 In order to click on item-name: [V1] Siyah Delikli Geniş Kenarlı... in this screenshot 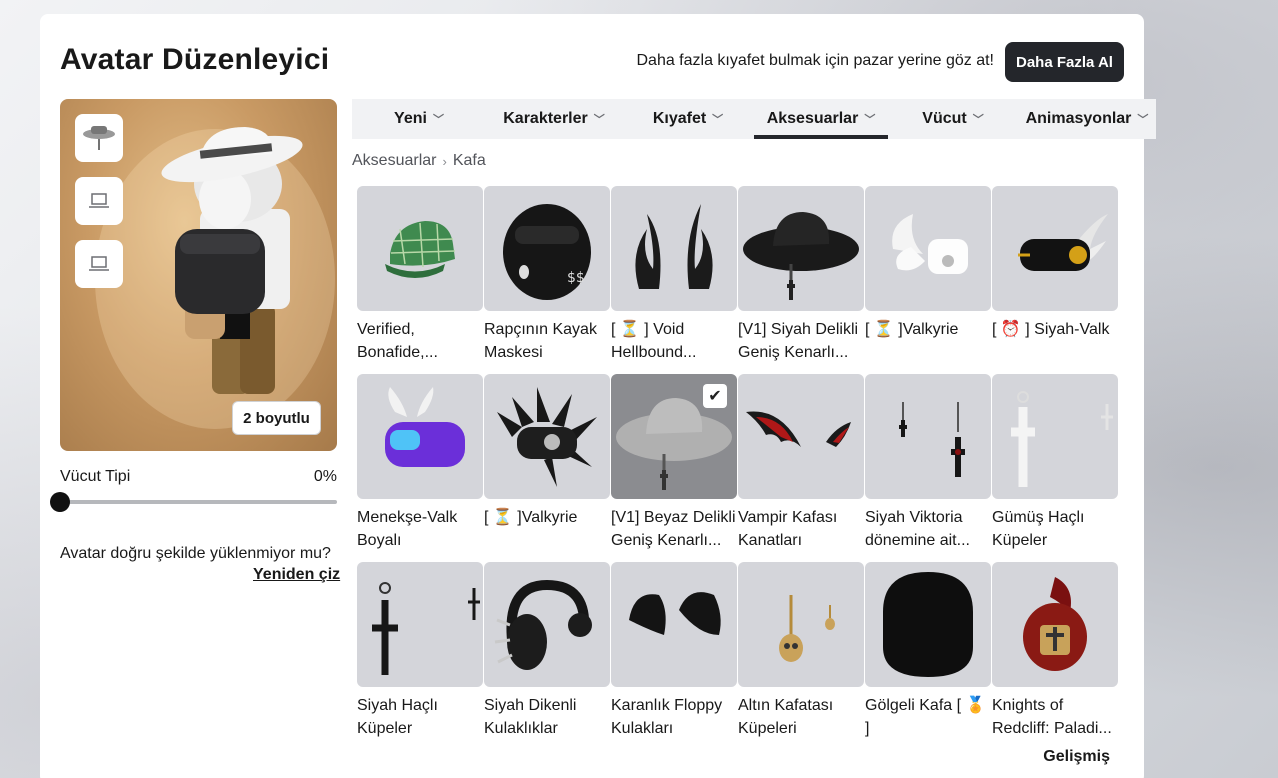, I will do `click(798, 341)`.